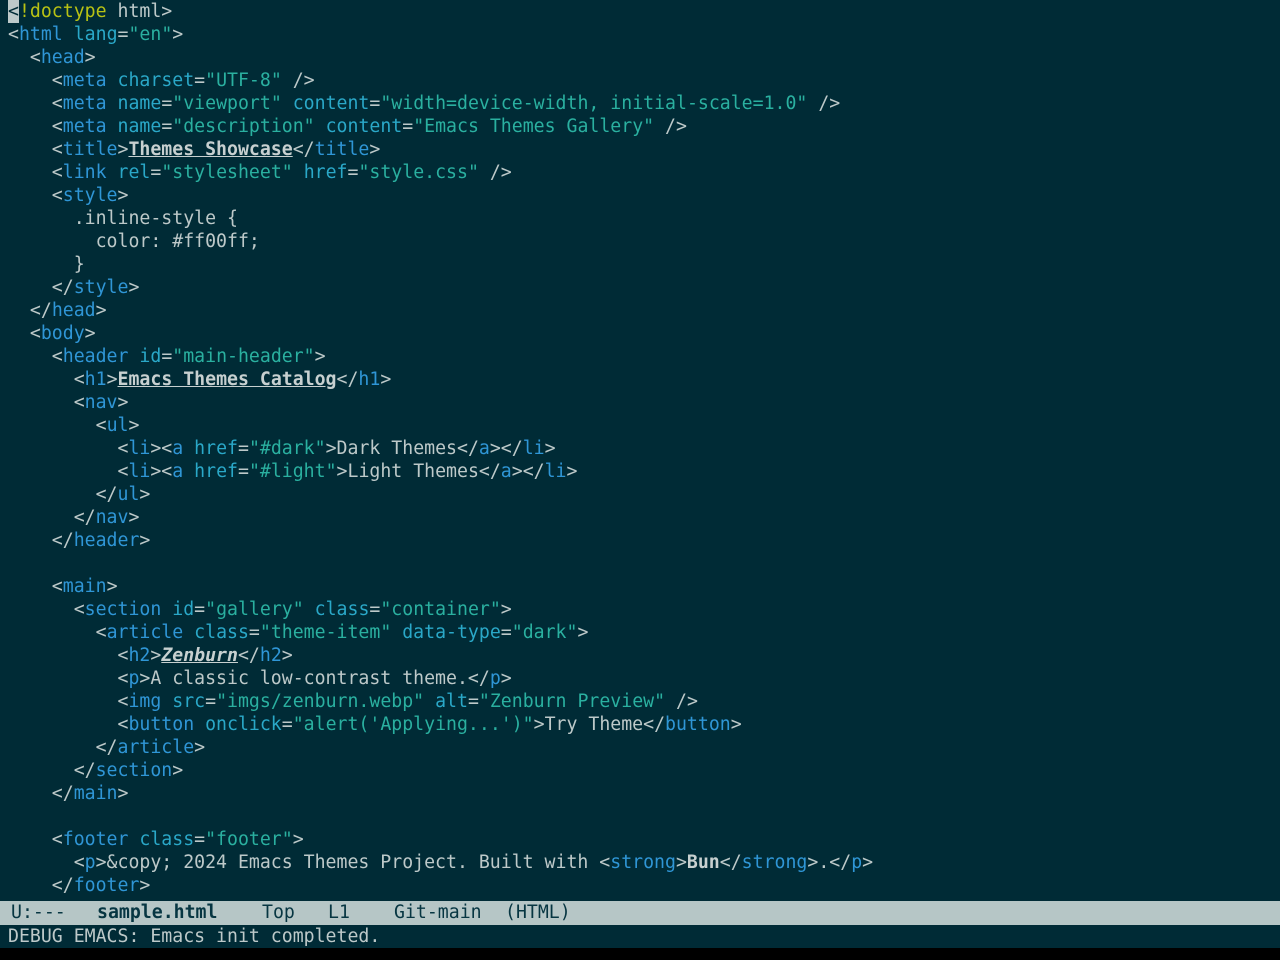  I want to click on modeline-major-mode: (HTML), so click(538, 913).